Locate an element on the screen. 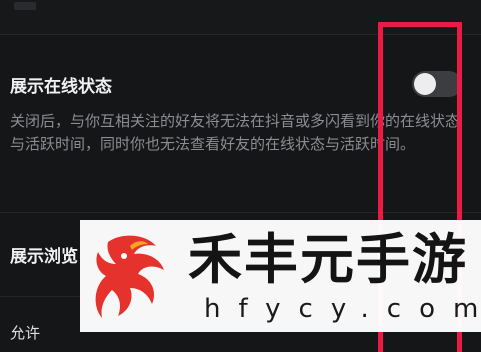 This screenshot has height=352, width=481. online-status-title: 展示在线状态 is located at coordinates (61, 87).